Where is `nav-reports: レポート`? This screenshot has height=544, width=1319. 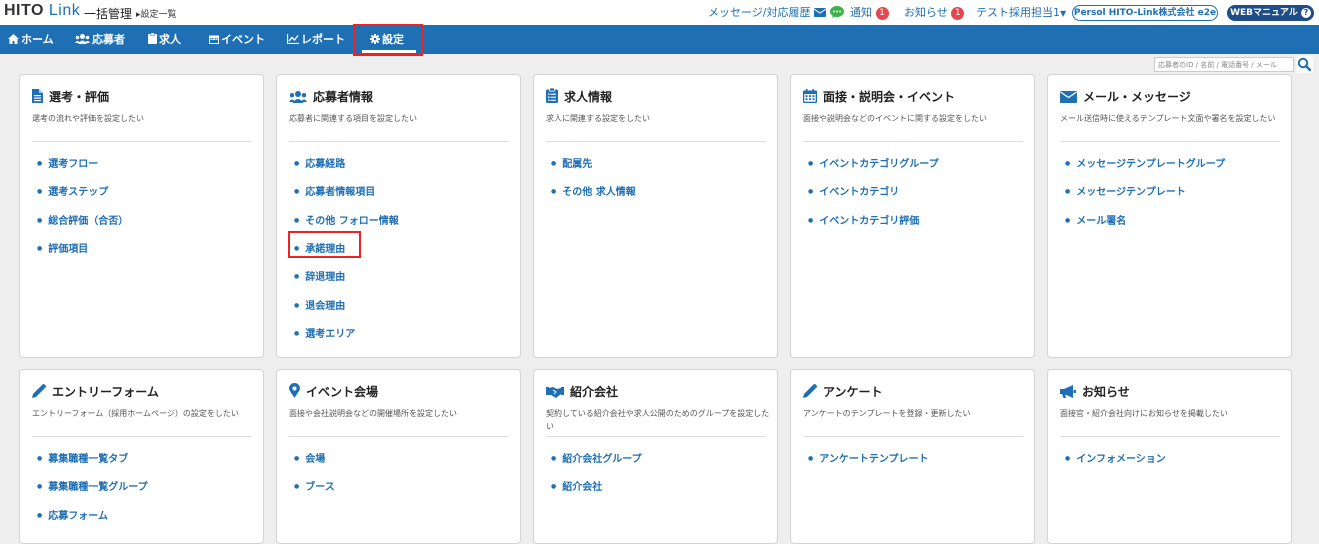
nav-reports: レポート is located at coordinates (315, 39).